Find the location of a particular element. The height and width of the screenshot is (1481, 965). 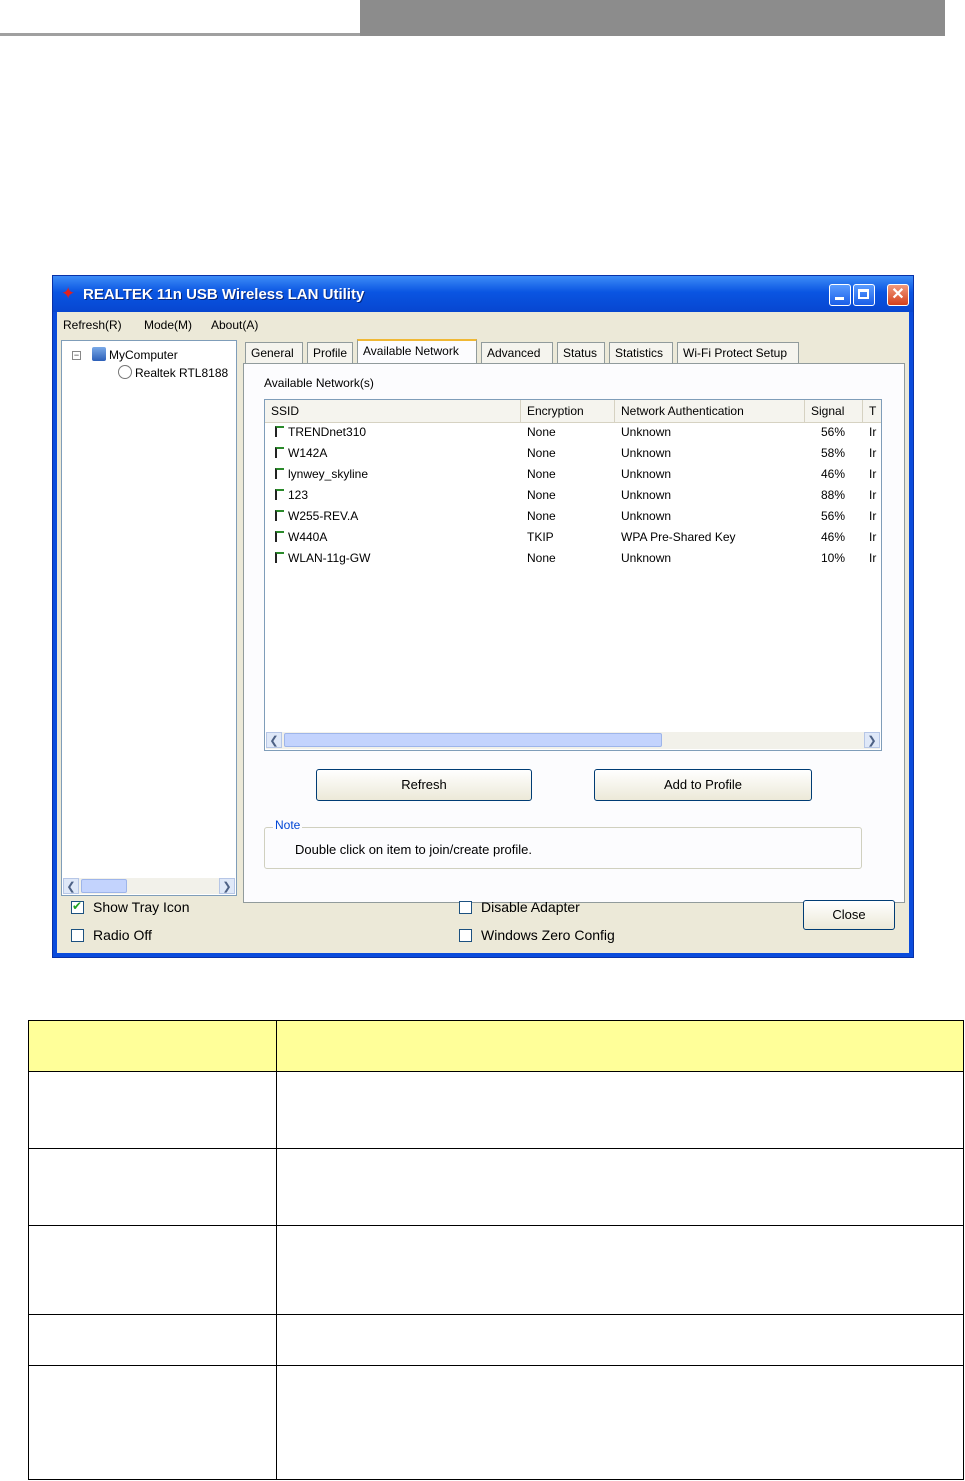

menu-mode: Mode(M) is located at coordinates (168, 325).